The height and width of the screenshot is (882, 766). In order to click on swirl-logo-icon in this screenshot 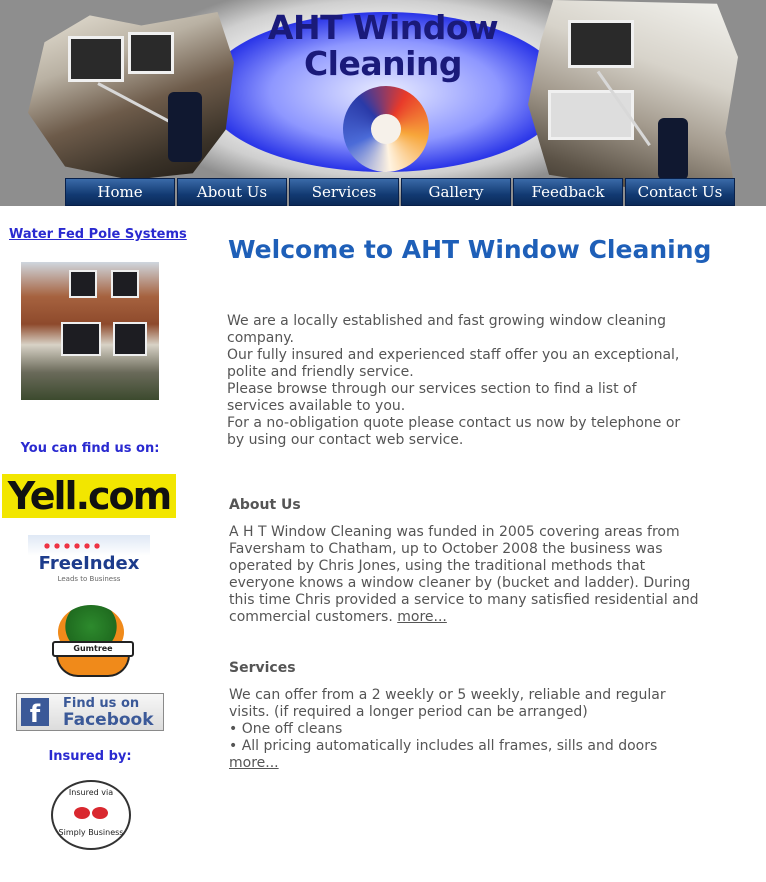, I will do `click(386, 129)`.